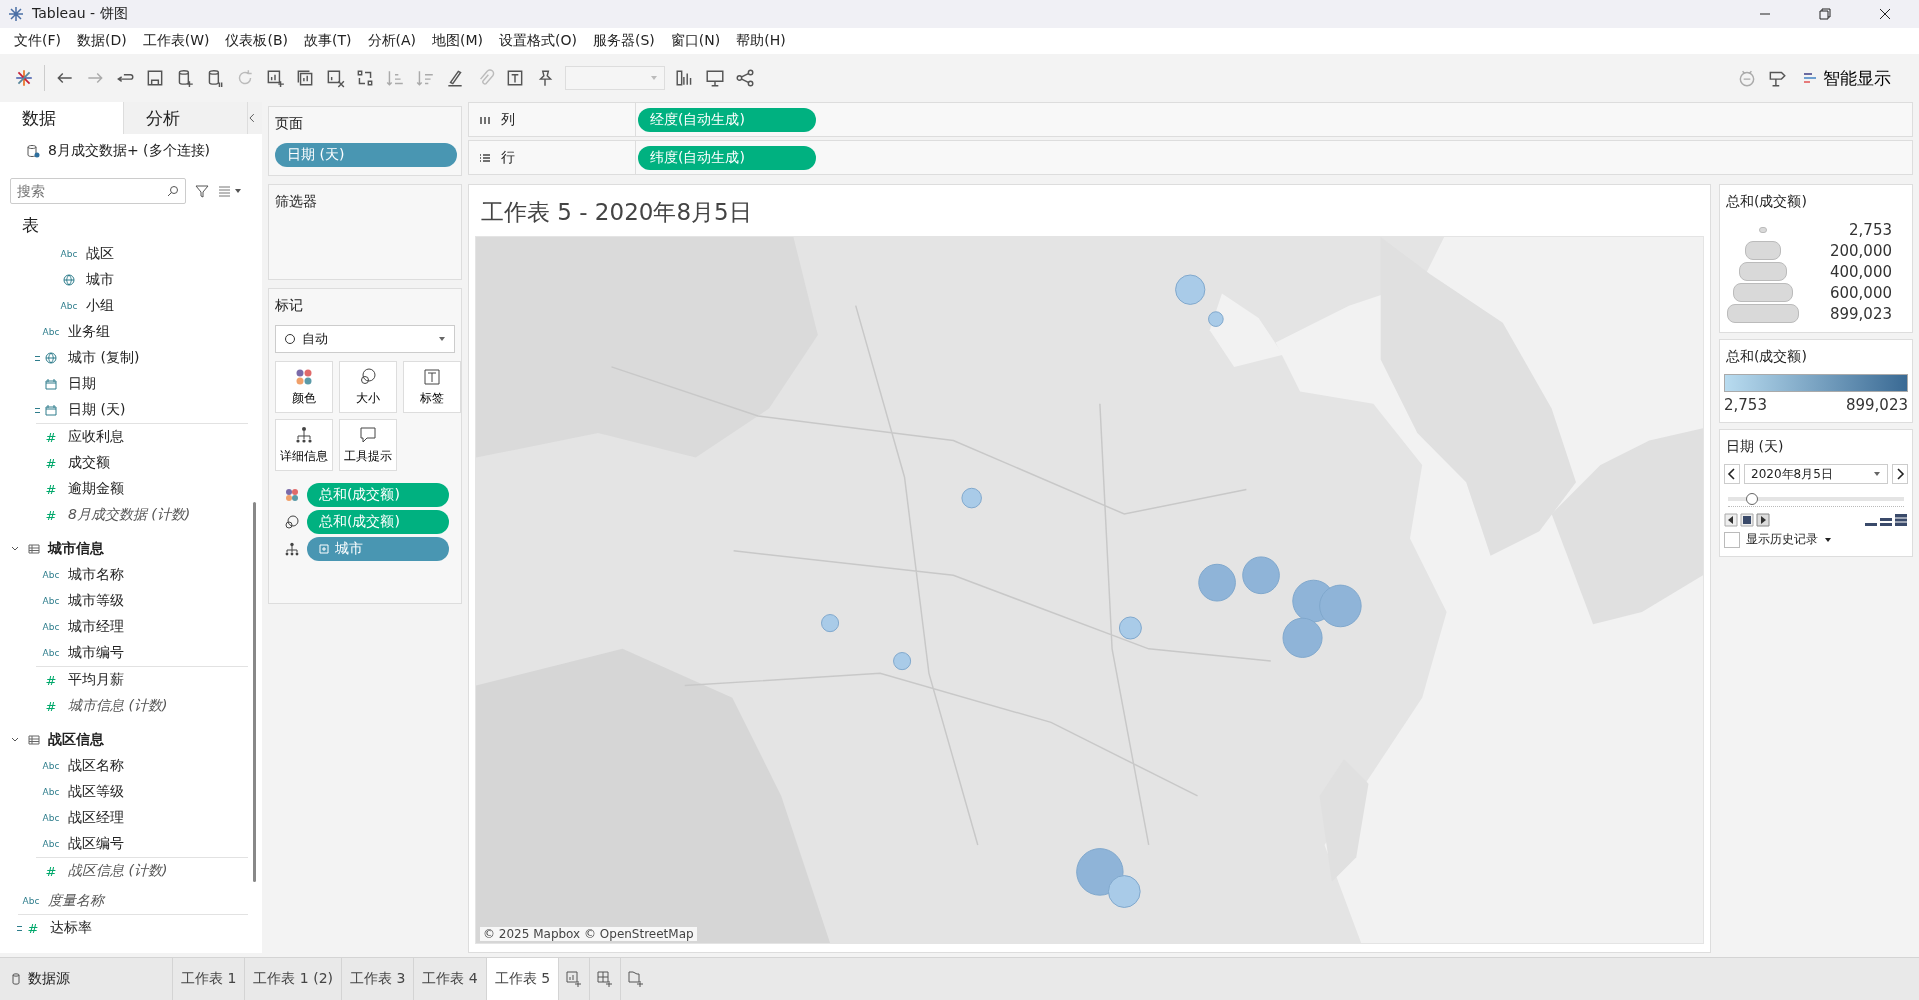 The height and width of the screenshot is (1000, 1919). What do you see at coordinates (24, 78) in the screenshot?
I see `sparkle-logo-icon` at bounding box center [24, 78].